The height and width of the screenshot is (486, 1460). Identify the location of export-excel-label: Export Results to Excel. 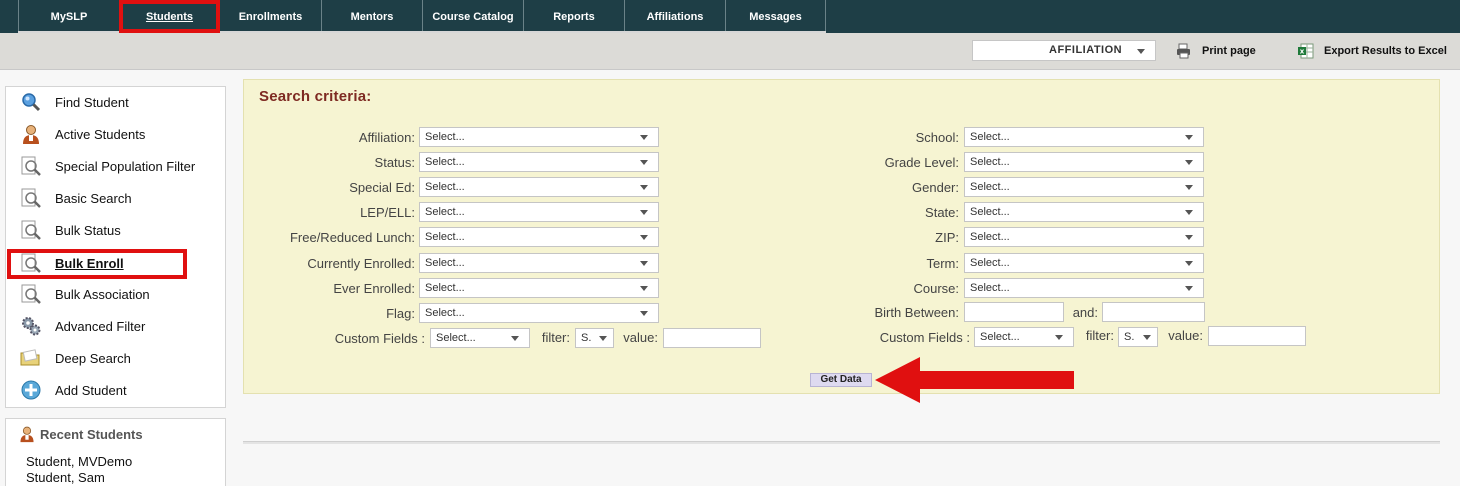
(1385, 51).